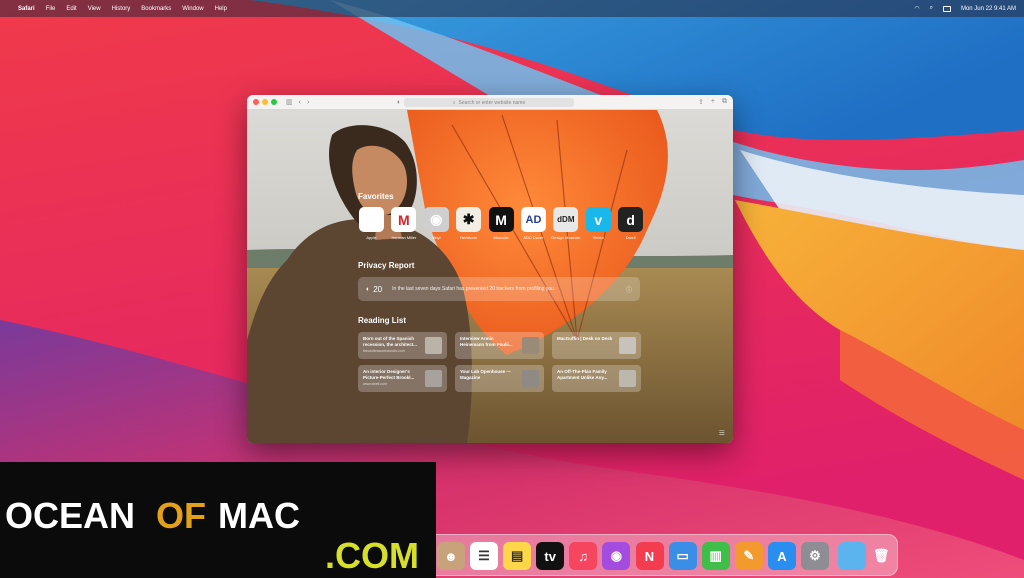 This screenshot has width=1024, height=578. What do you see at coordinates (289, 102) in the screenshot?
I see `sidebar-toggle-icon: ▥` at bounding box center [289, 102].